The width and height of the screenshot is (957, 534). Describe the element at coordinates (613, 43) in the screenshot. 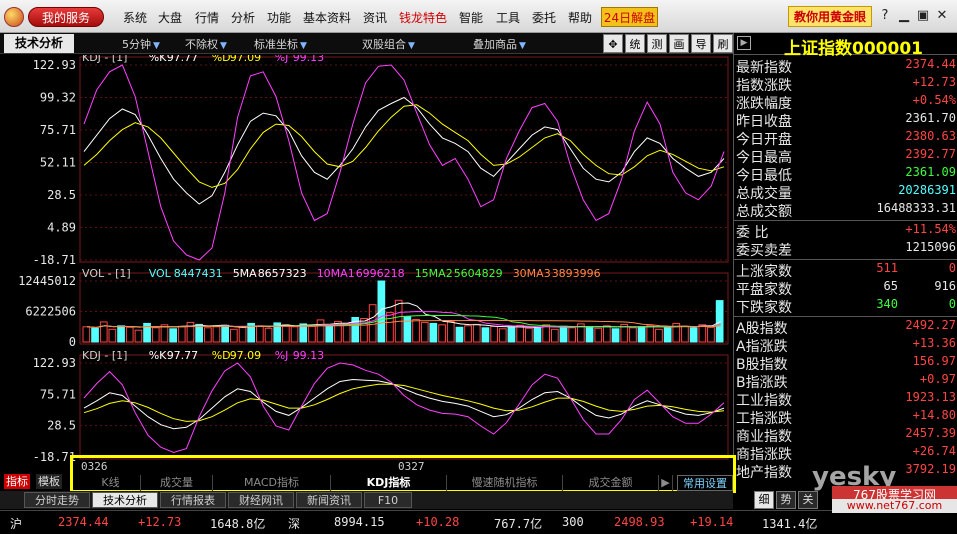

I see `crosshair-button: ✥` at that location.